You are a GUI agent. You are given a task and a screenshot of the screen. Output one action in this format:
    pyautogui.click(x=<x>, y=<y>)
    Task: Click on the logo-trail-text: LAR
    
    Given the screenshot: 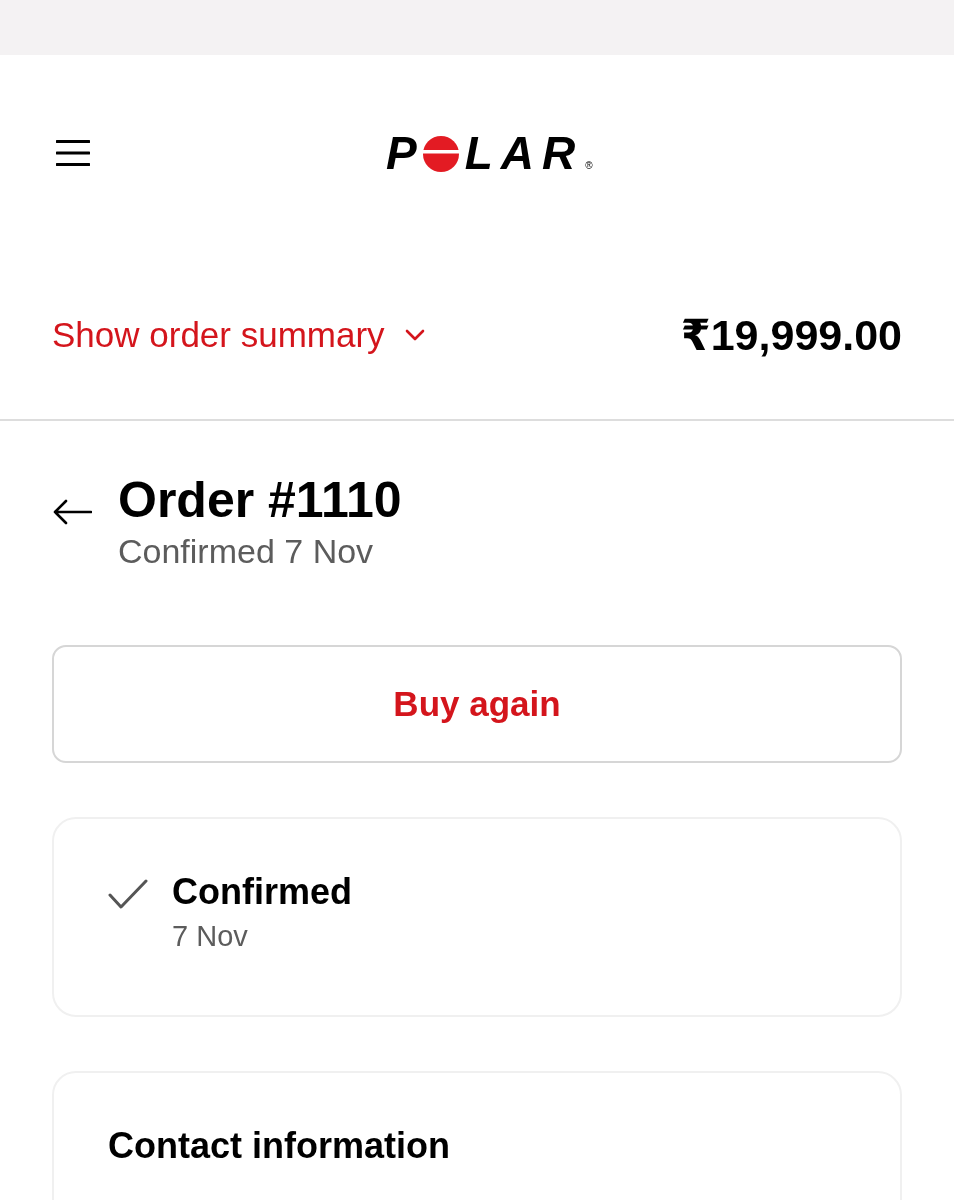 What is the action you would take?
    pyautogui.click(x=524, y=153)
    